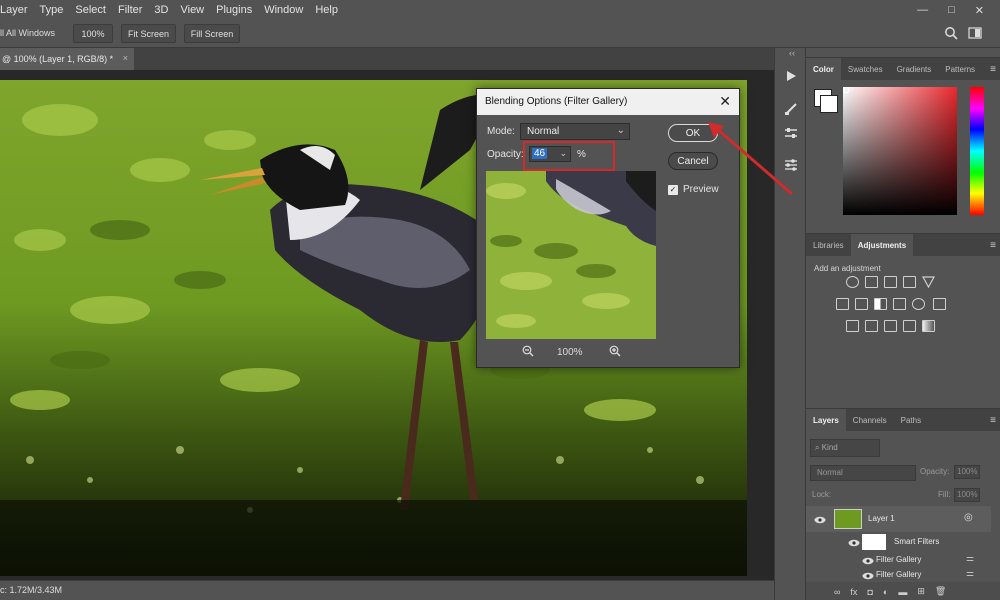  I want to click on add-adjustment-label: Add an adjustment, so click(847, 268).